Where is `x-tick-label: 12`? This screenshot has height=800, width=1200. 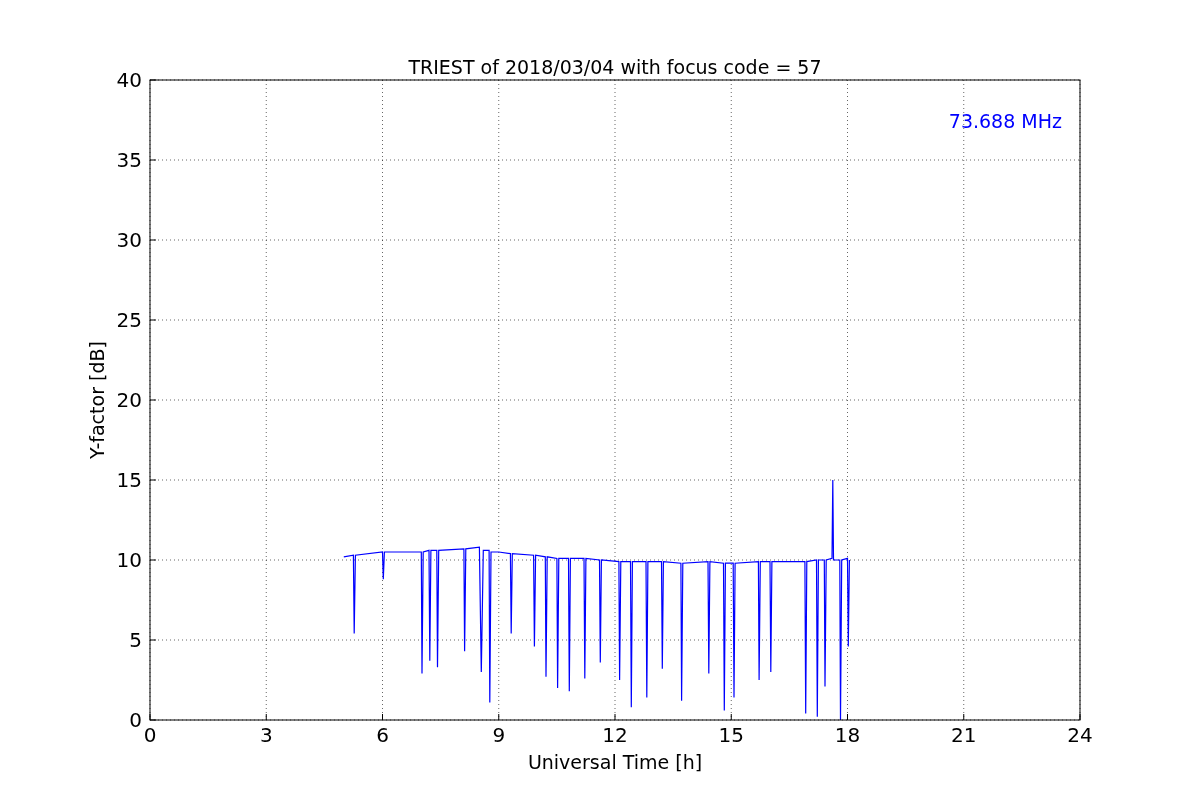 x-tick-label: 12 is located at coordinates (615, 735).